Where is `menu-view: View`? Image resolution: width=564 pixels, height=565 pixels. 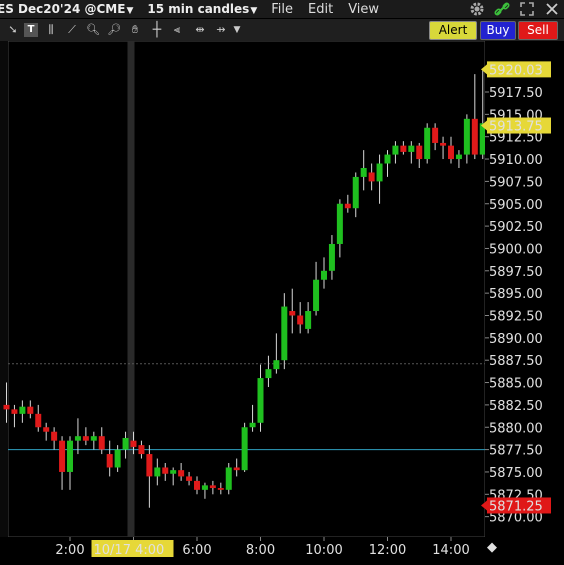
menu-view: View is located at coordinates (363, 9).